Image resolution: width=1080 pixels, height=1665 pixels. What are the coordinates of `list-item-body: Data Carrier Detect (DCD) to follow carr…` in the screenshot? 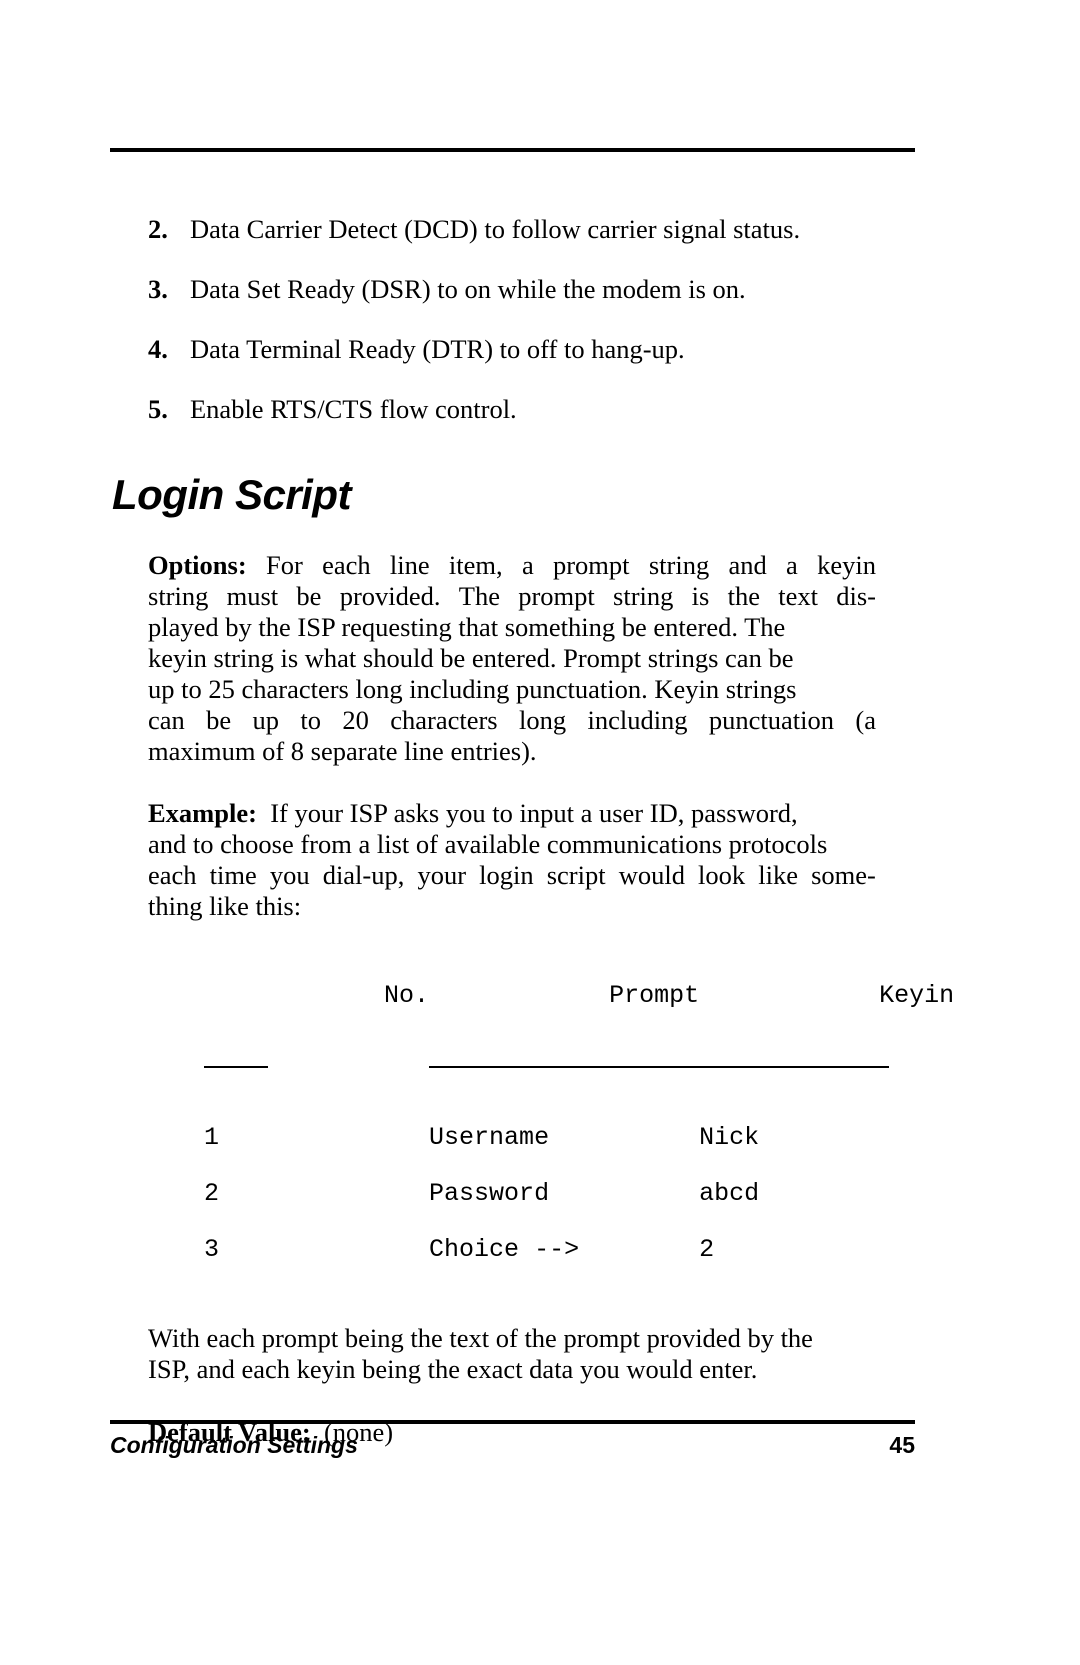 It's located at (533, 229).